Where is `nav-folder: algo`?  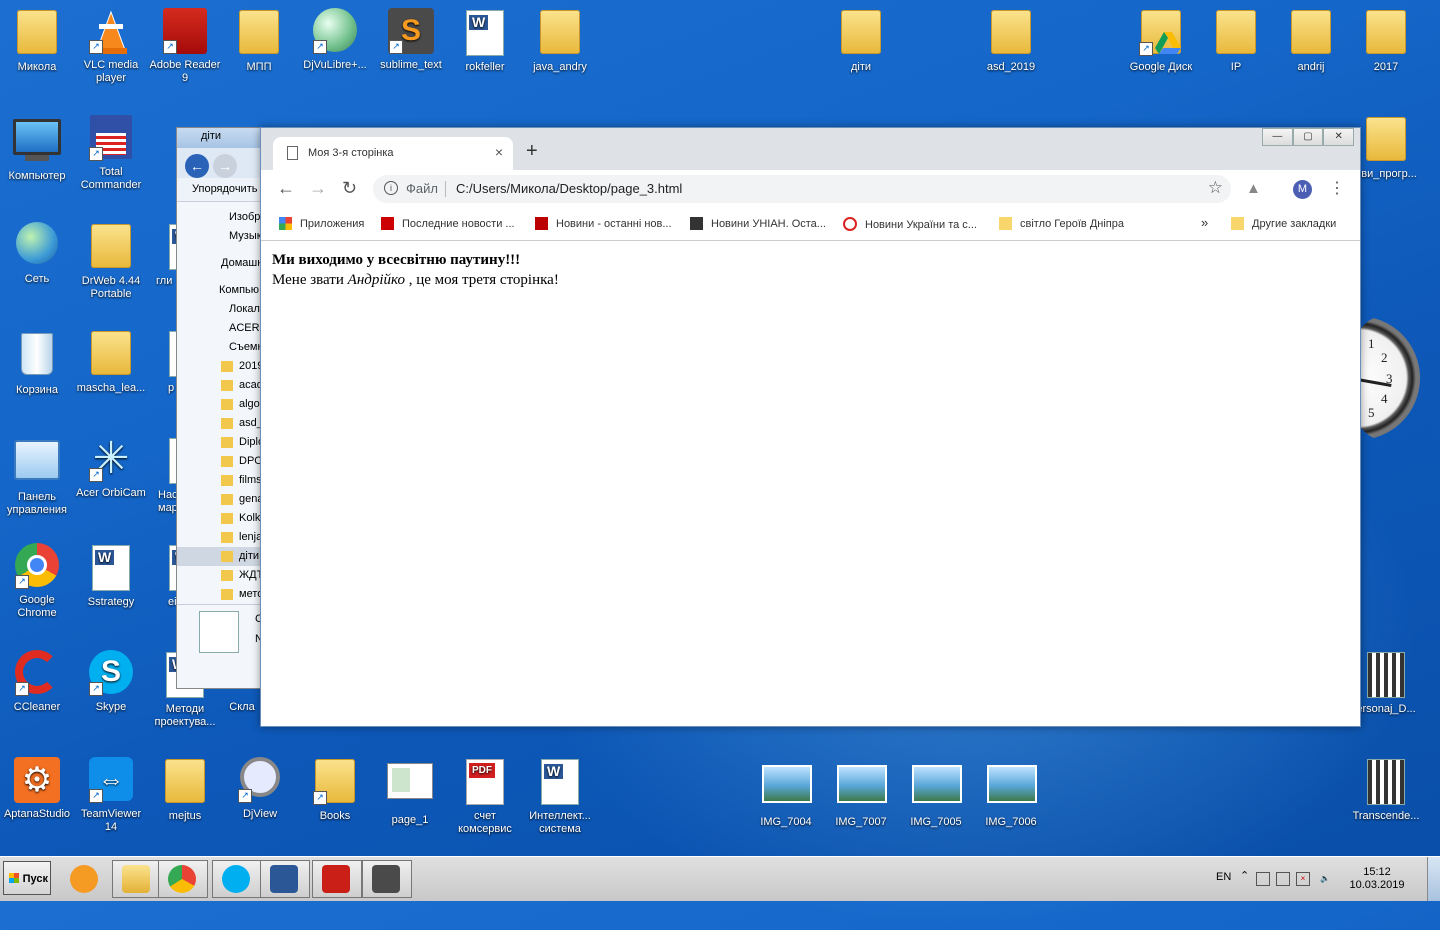
nav-folder: algo is located at coordinates (222, 404).